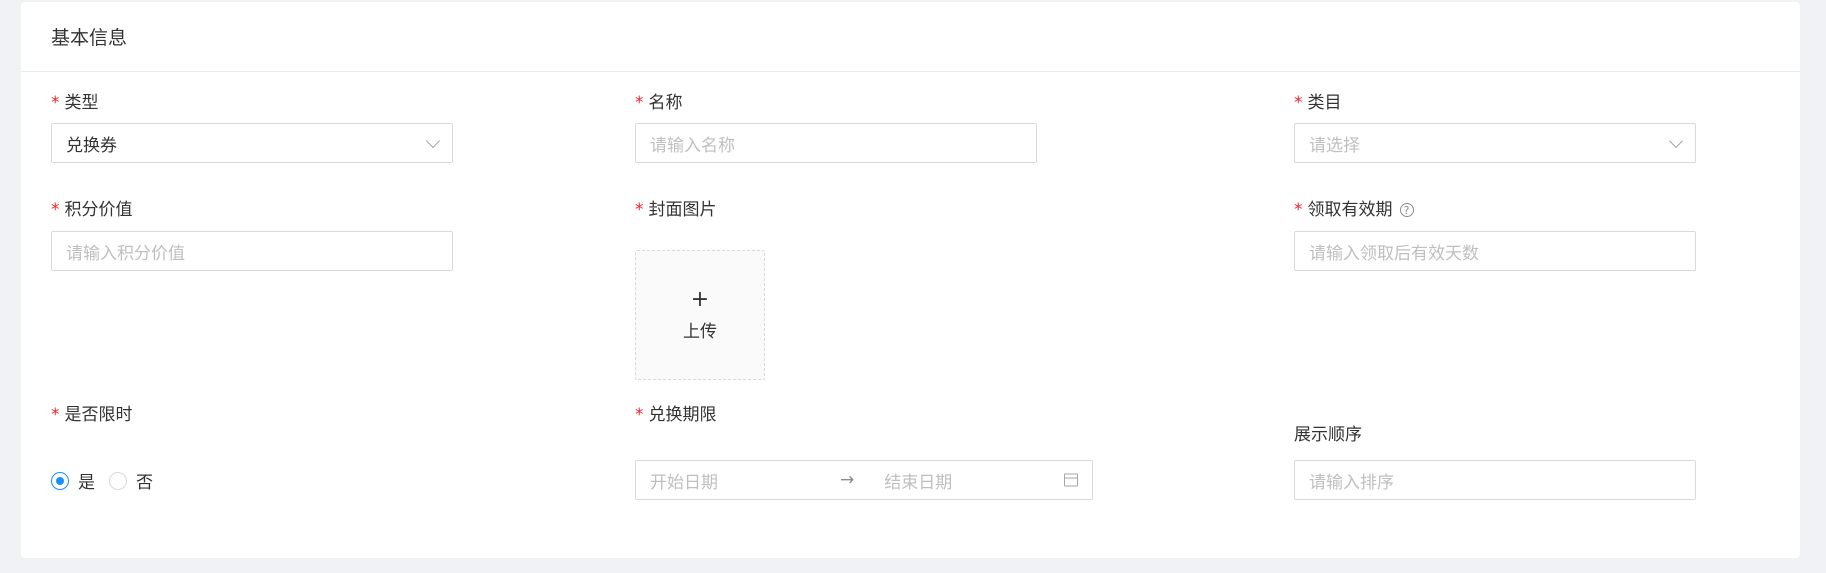 The image size is (1826, 573). Describe the element at coordinates (1406, 210) in the screenshot. I see `question-circle-icon: ?` at that location.